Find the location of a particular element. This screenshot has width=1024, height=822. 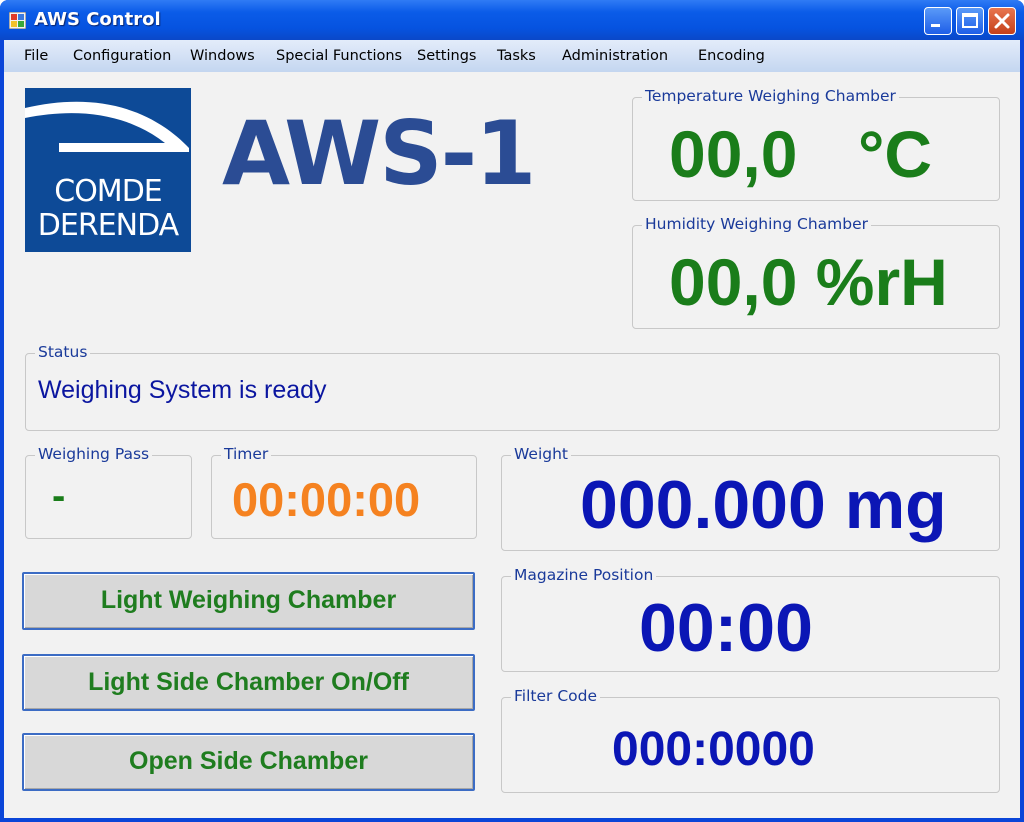

light-side-chamber-button: Light Side Chamber On/Off is located at coordinates (248, 682).